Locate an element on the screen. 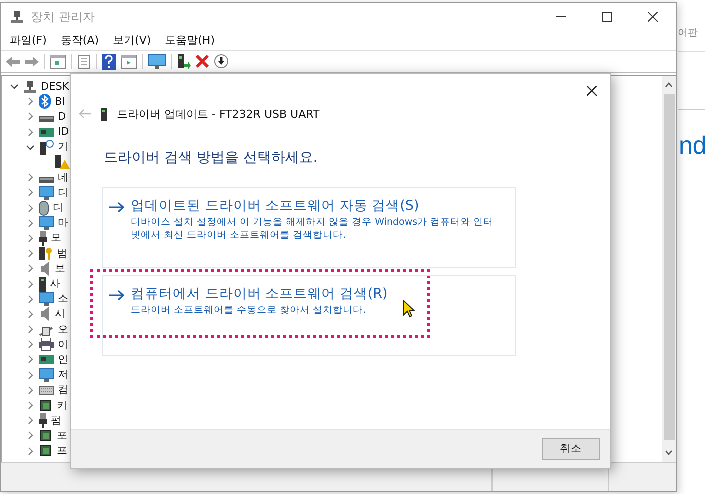 The image size is (705, 494). computer-icon is located at coordinates (30, 87).